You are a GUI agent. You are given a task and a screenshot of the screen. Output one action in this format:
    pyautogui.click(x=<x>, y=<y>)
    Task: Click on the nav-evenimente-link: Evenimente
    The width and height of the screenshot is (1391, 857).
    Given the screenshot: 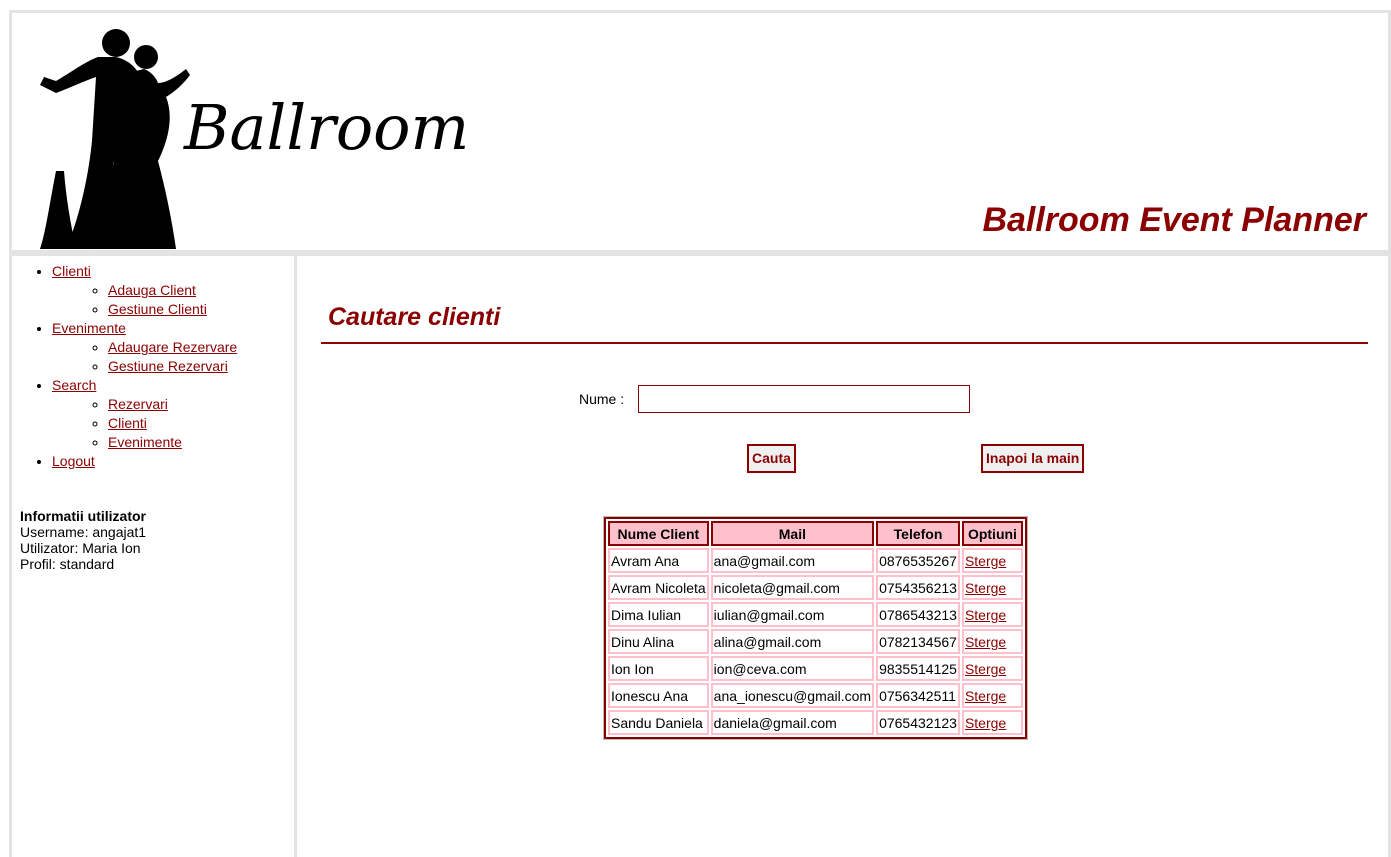 What is the action you would take?
    pyautogui.click(x=89, y=328)
    